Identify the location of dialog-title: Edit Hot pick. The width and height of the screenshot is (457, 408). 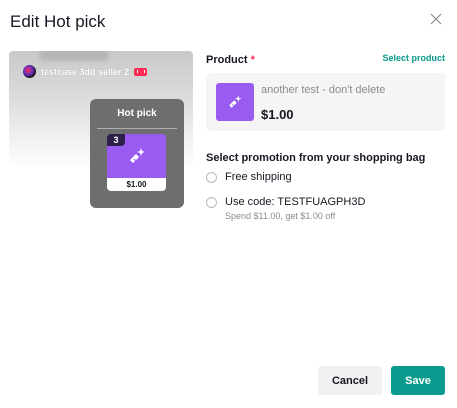
(58, 21).